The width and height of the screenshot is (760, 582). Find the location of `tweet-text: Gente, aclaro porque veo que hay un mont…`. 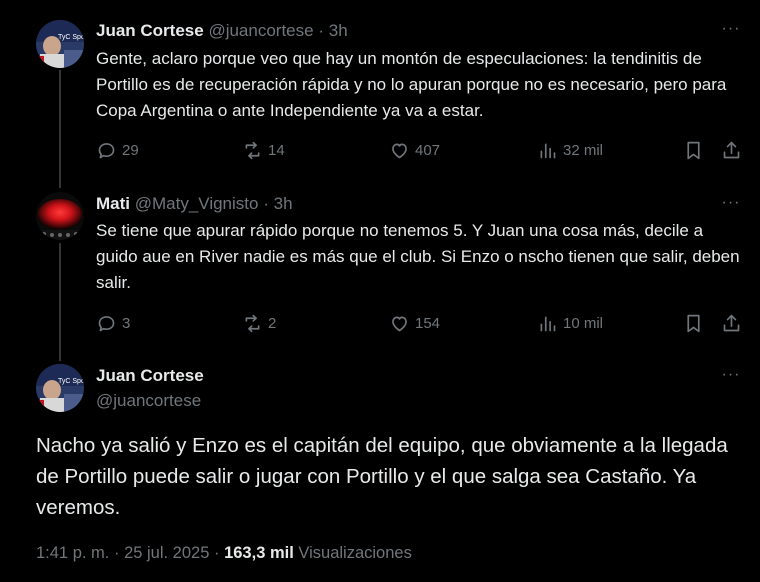

tweet-text: Gente, aclaro porque veo que hay un mont… is located at coordinates (411, 84).